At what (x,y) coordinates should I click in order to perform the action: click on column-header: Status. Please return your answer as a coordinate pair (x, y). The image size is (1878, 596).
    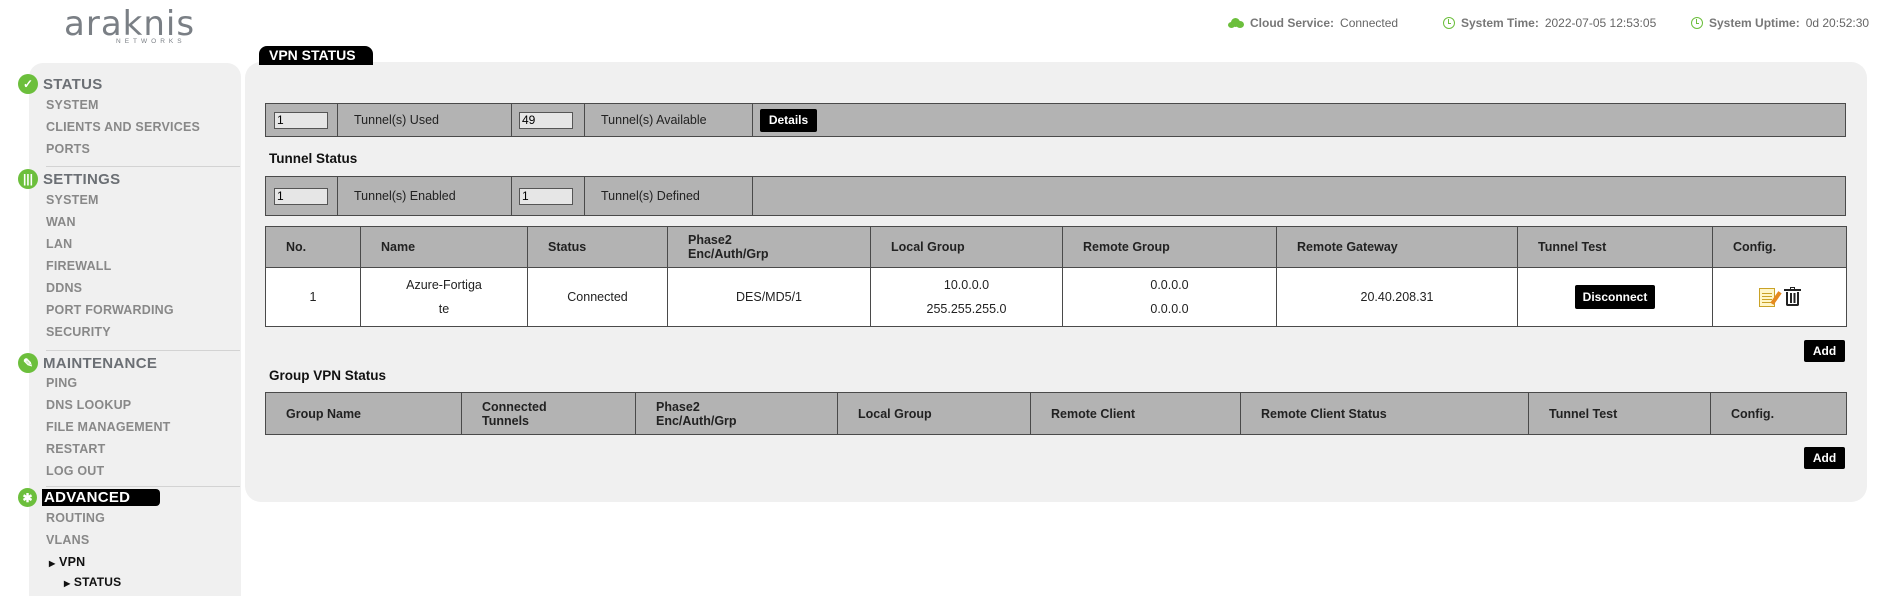
    Looking at the image, I should click on (597, 247).